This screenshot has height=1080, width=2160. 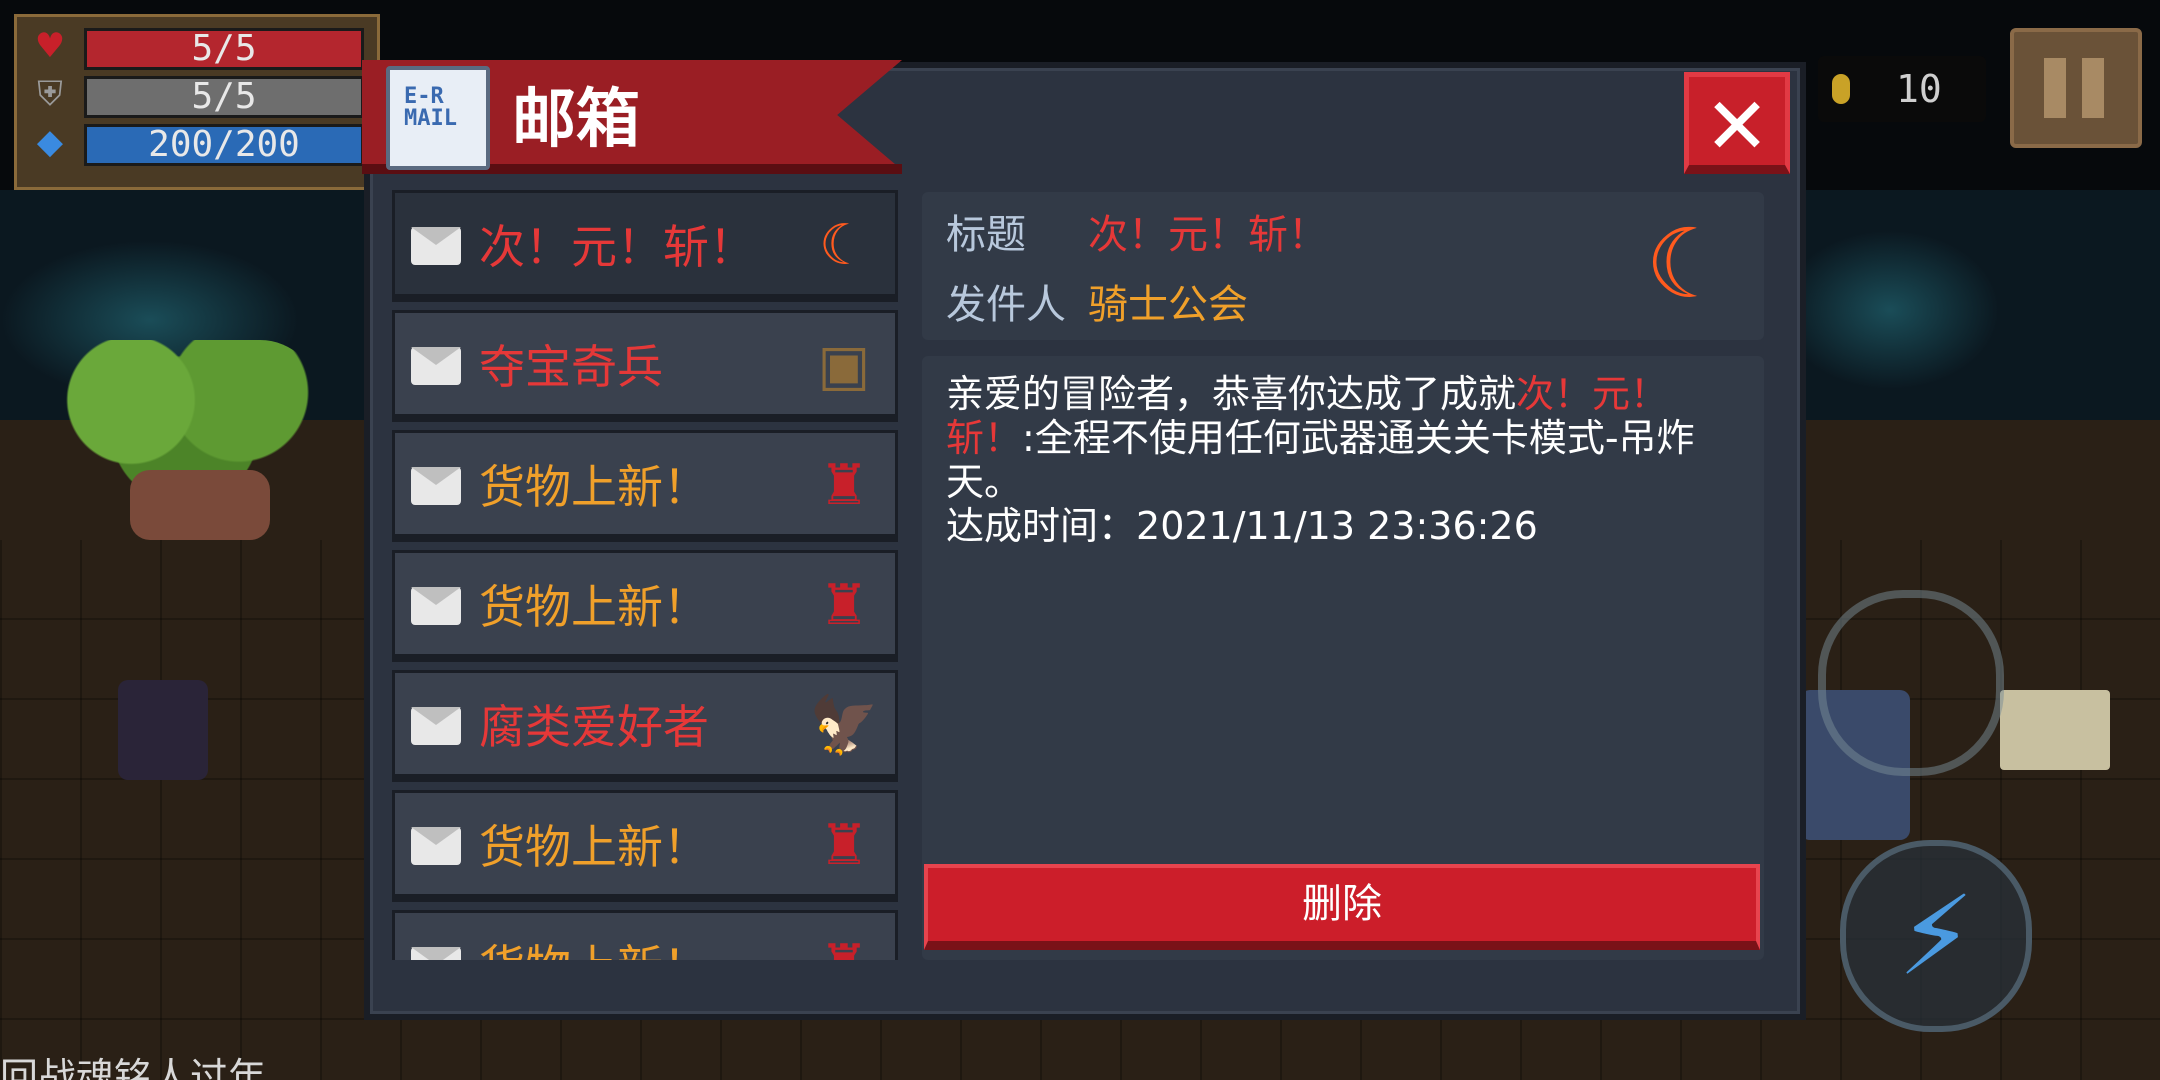 What do you see at coordinates (571, 367) in the screenshot?
I see `mail-subject: 夺宝奇兵` at bounding box center [571, 367].